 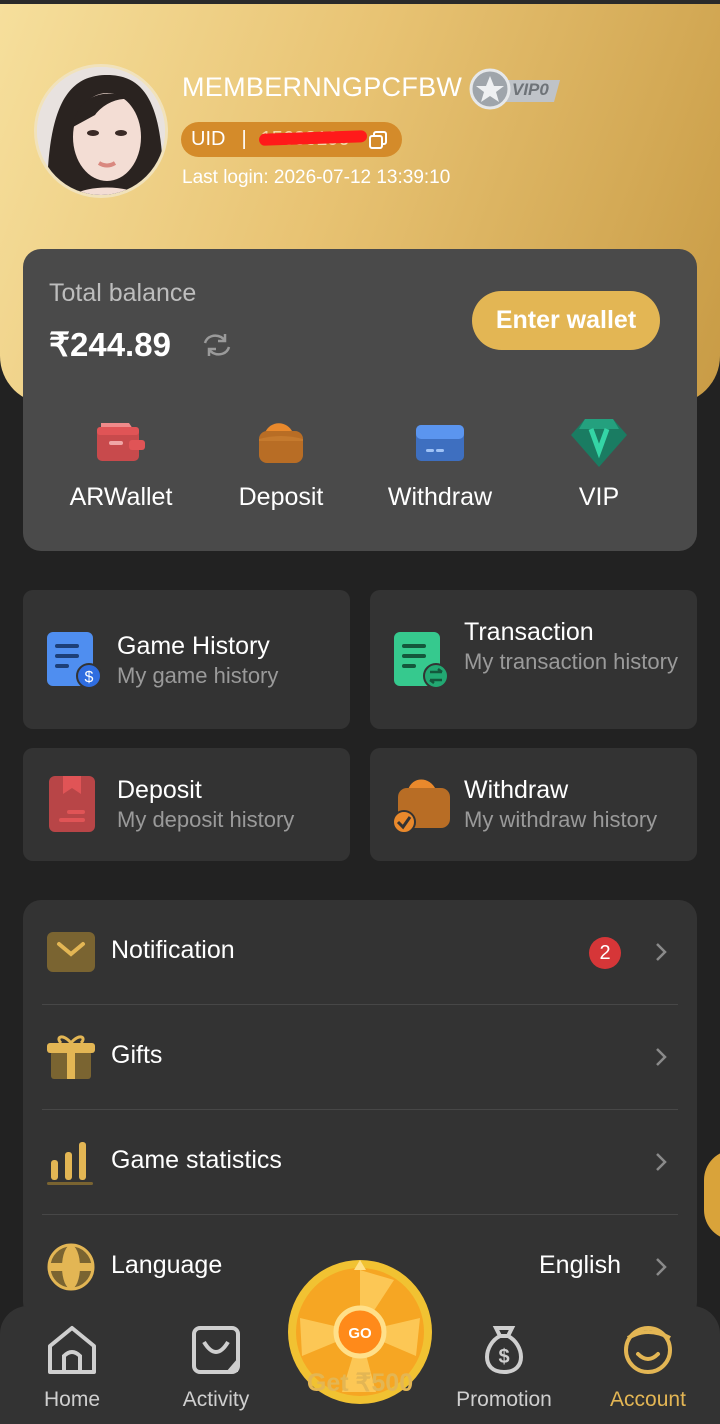 What do you see at coordinates (123, 293) in the screenshot?
I see `total-balance-label: Total balance` at bounding box center [123, 293].